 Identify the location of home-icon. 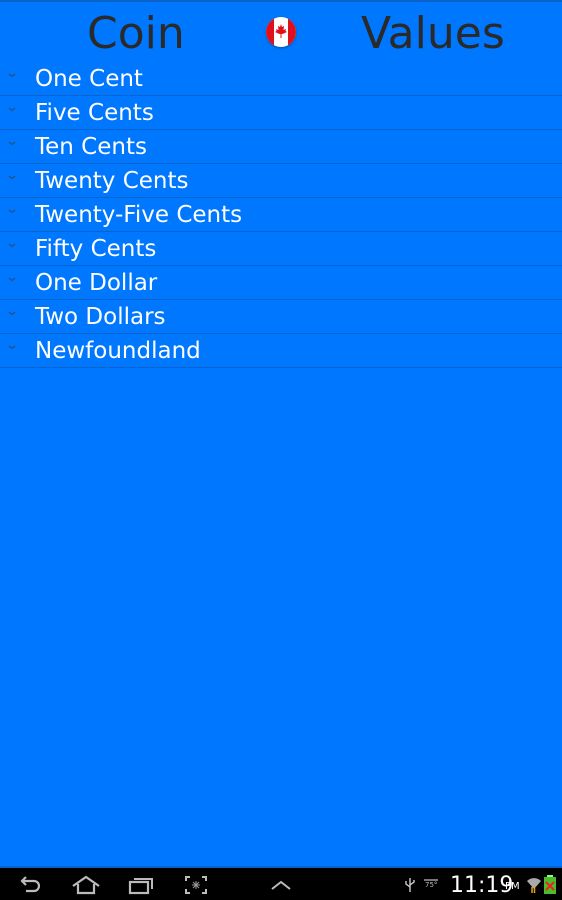
(86, 885).